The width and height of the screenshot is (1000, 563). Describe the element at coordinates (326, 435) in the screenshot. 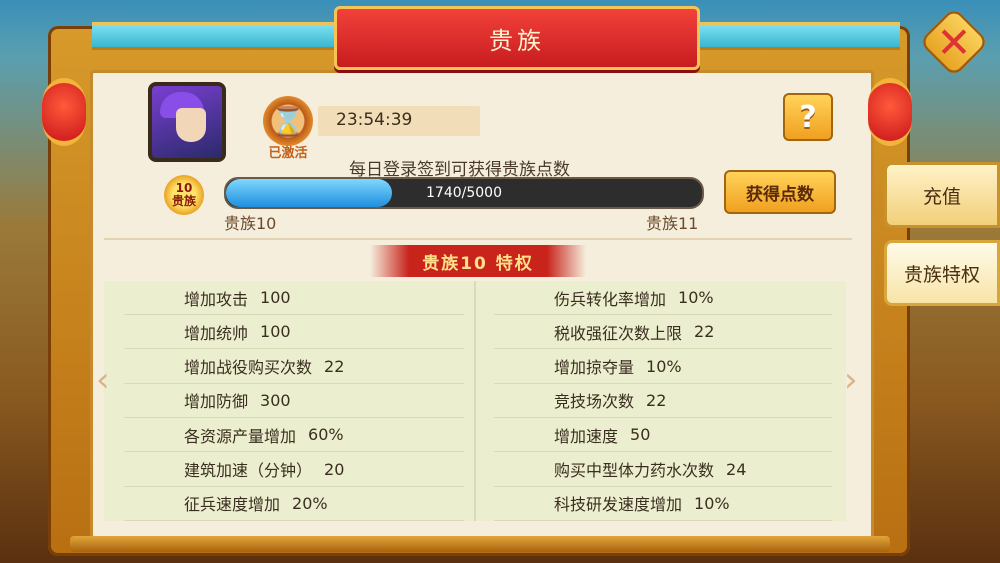

I see `privilege-value: 60%` at that location.